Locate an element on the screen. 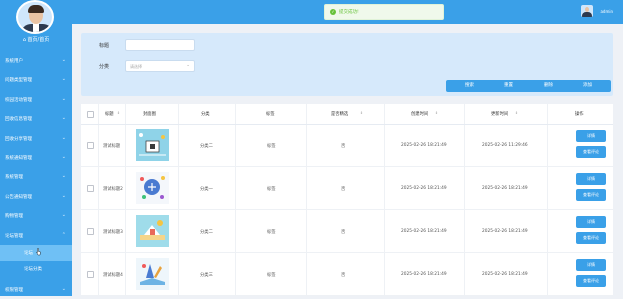 Image resolution: width=623 pixels, height=299 pixels. user-name: admin is located at coordinates (606, 11).